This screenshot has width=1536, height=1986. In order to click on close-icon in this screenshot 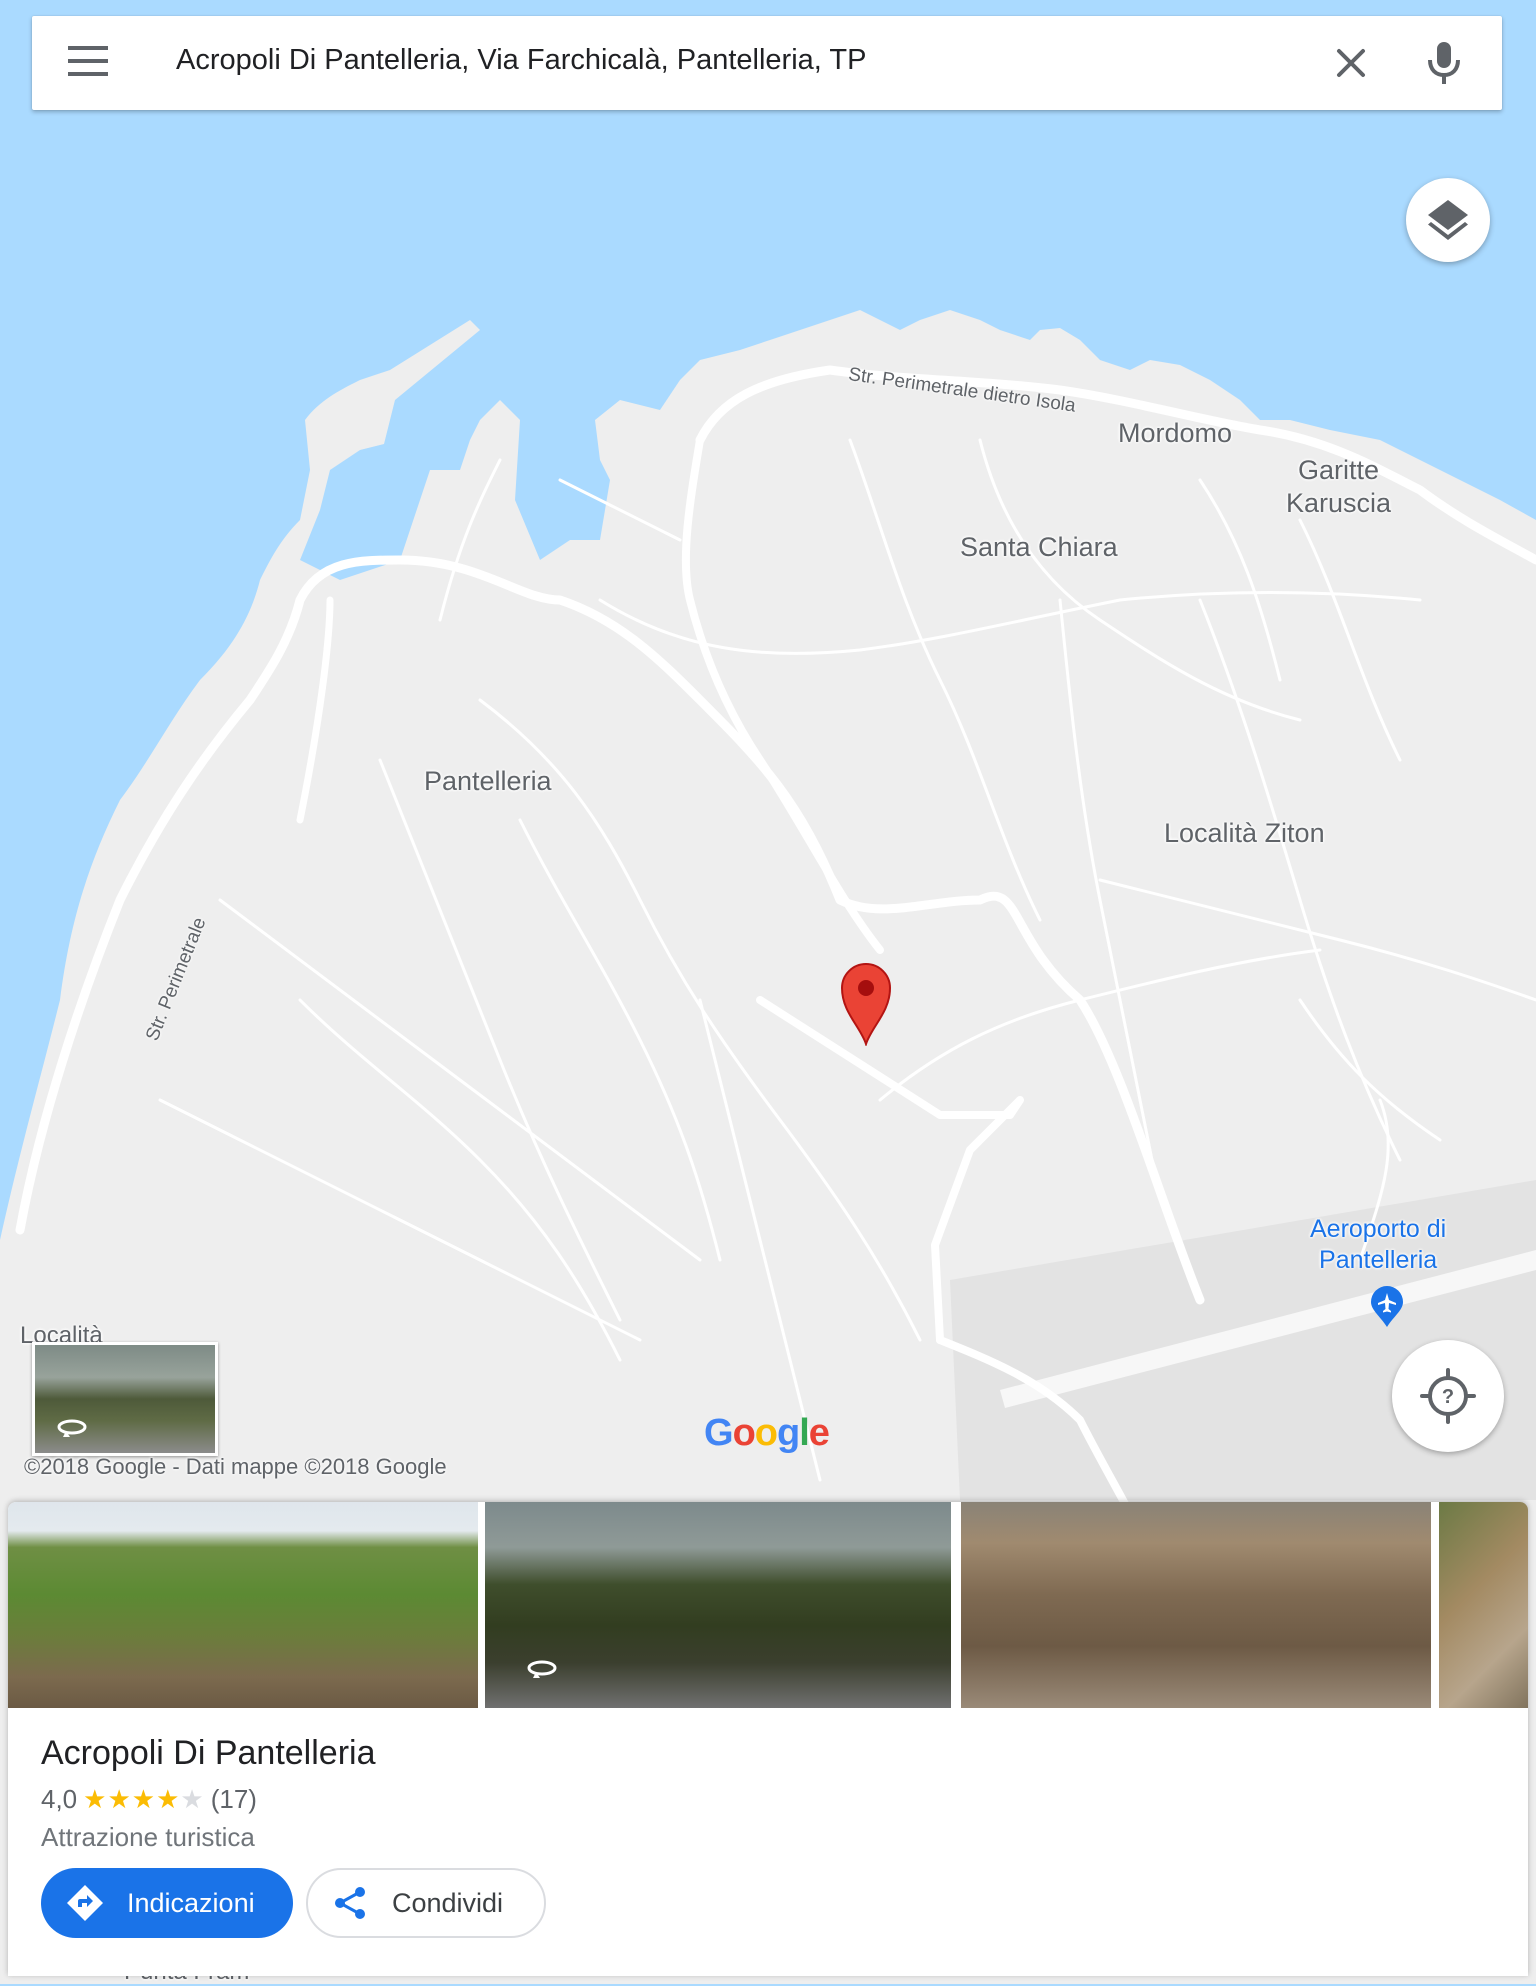, I will do `click(1351, 63)`.